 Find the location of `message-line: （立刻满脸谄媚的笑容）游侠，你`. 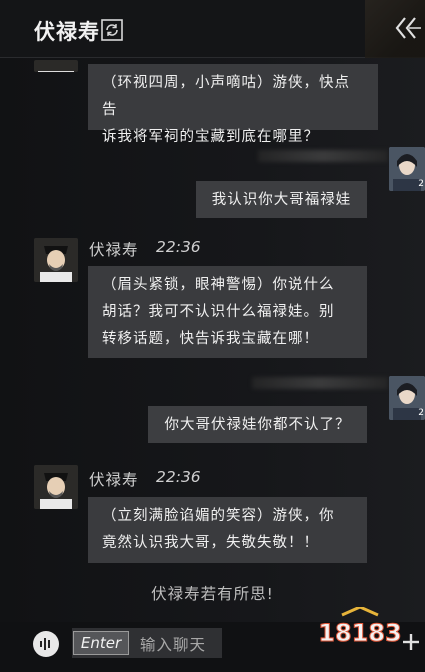

message-line: （立刻满脸谄媚的笑容）游侠，你 is located at coordinates (218, 516).